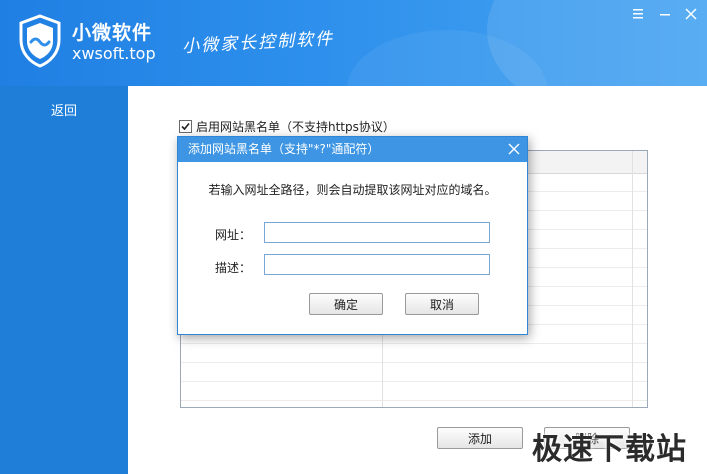 This screenshot has width=707, height=474. Describe the element at coordinates (233, 235) in the screenshot. I see `url-label: 网址：` at that location.